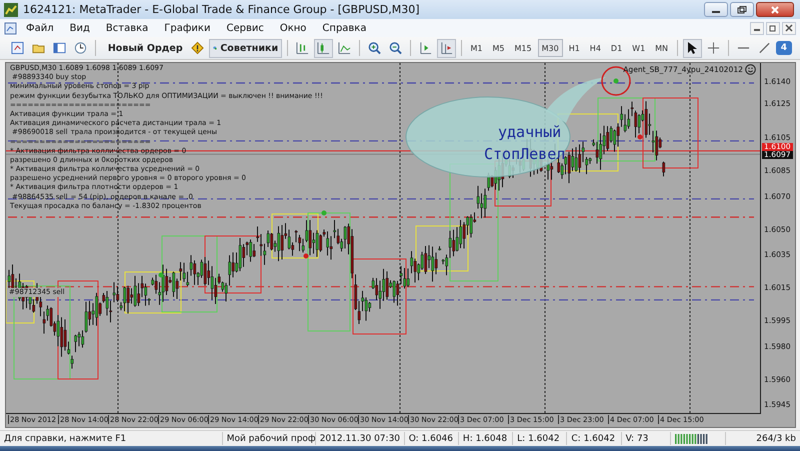 The height and width of the screenshot is (451, 800). What do you see at coordinates (498, 48) in the screenshot?
I see `timeframe-button: M5` at bounding box center [498, 48].